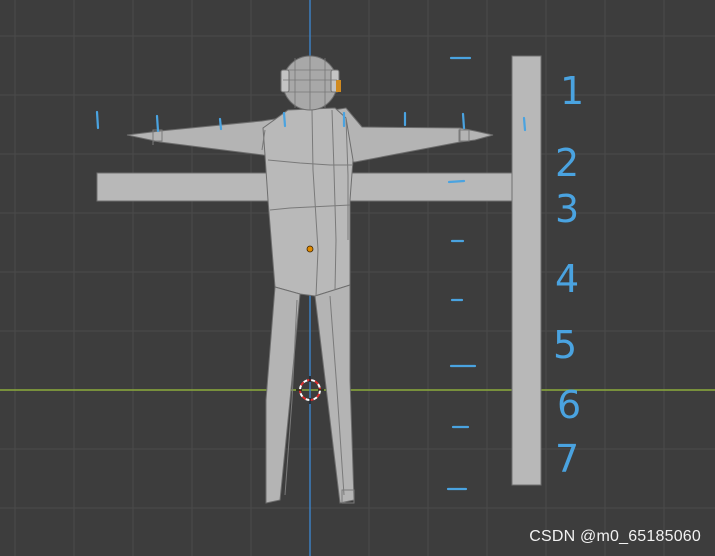 Image resolution: width=715 pixels, height=556 pixels. Describe the element at coordinates (567, 459) in the screenshot. I see `annotation-number-7: 7` at that location.